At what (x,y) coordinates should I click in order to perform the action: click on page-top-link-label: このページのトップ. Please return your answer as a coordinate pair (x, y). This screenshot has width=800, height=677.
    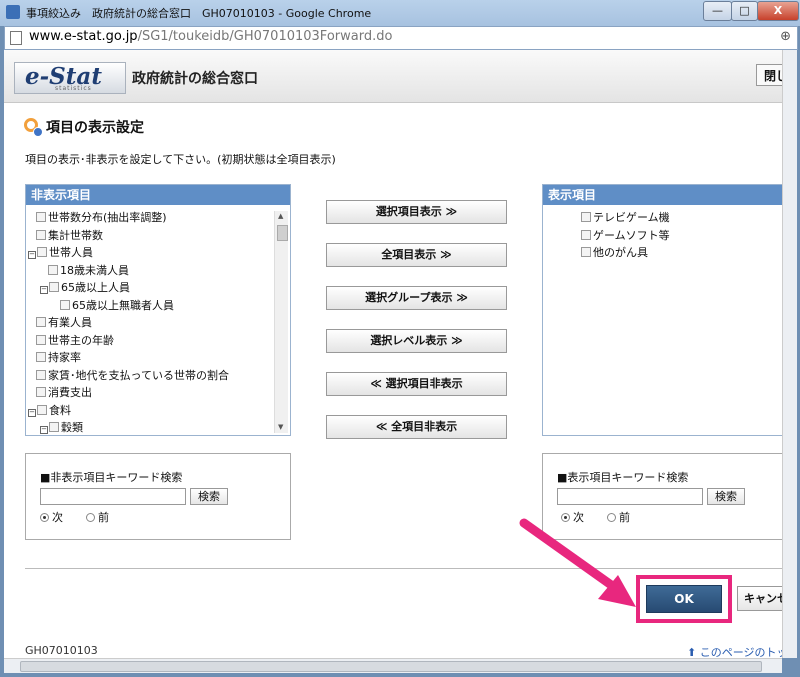
    Looking at the image, I should click on (740, 652).